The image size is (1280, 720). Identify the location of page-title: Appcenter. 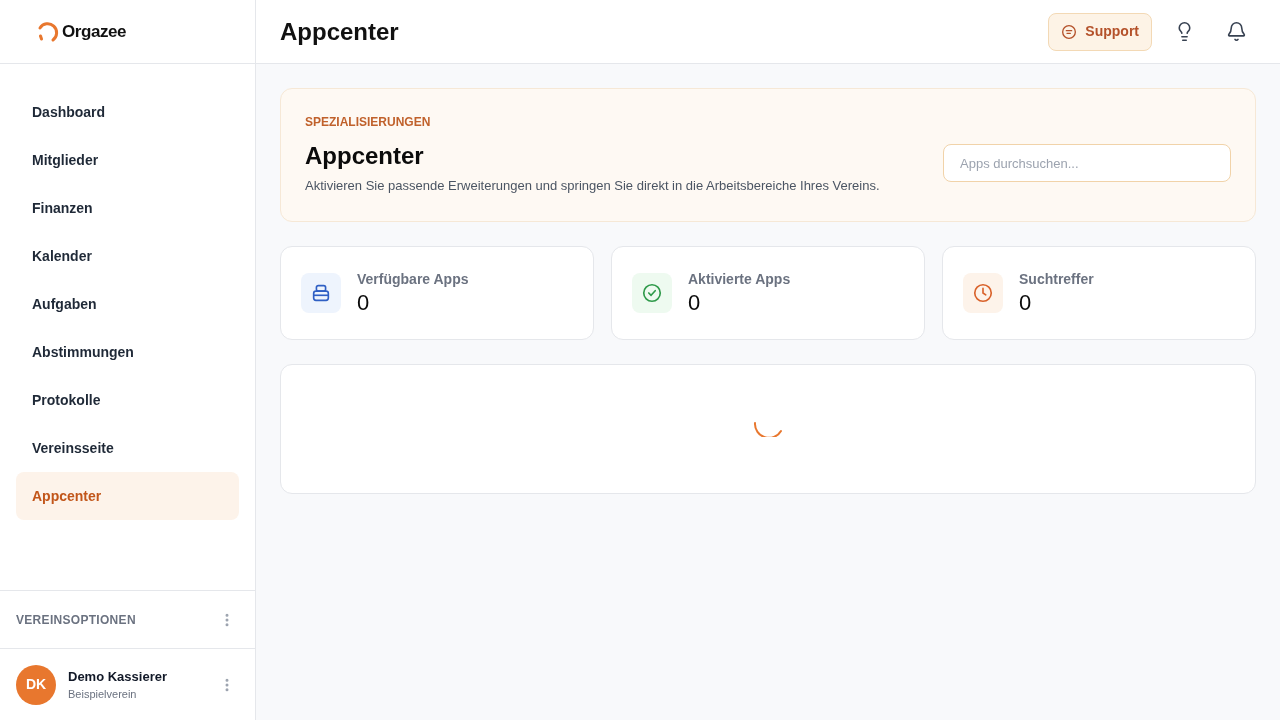
(339, 31).